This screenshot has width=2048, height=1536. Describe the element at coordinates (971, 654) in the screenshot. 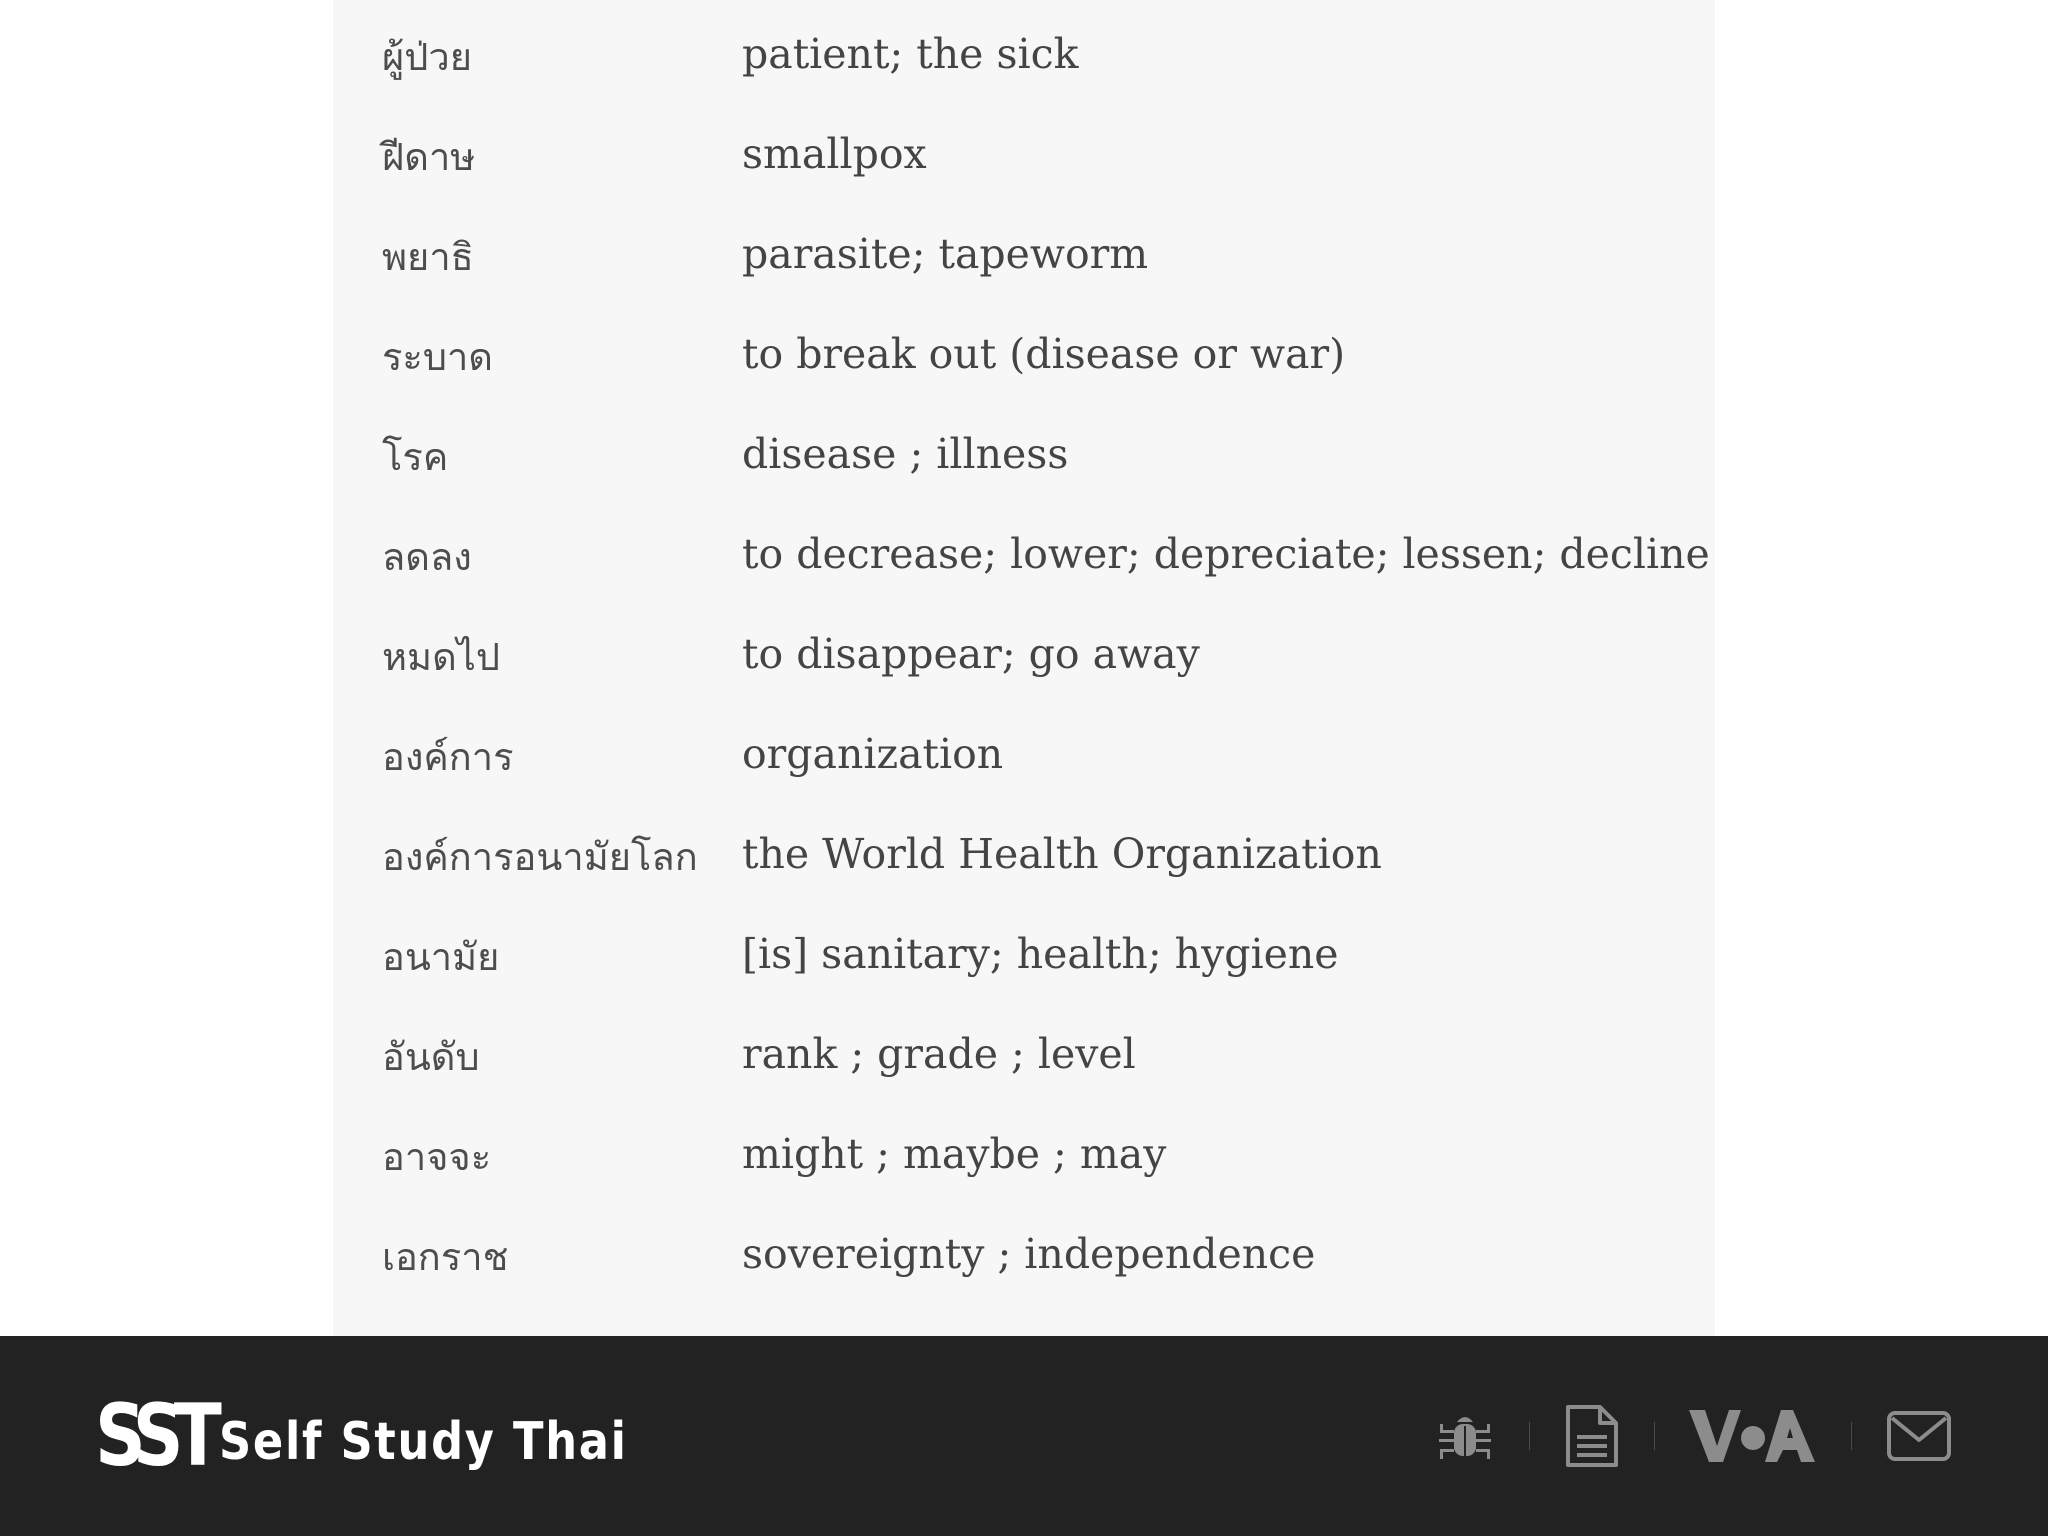

I see `english-definition: to disappear; go away` at that location.